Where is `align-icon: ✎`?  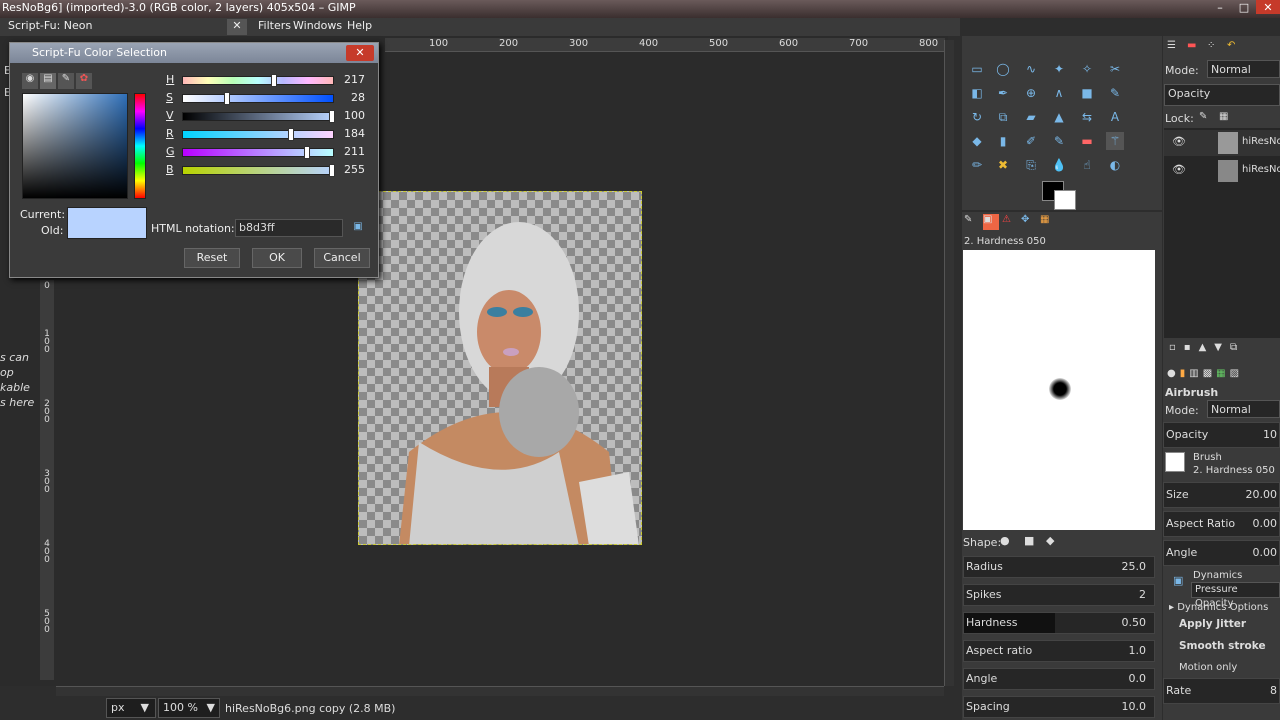 align-icon: ✎ is located at coordinates (1115, 93).